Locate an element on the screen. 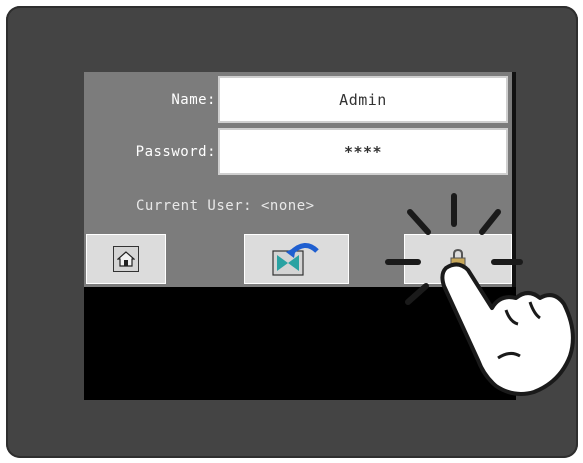 This screenshot has width=583, height=463. current-user-text: Current User: <none> is located at coordinates (225, 206).